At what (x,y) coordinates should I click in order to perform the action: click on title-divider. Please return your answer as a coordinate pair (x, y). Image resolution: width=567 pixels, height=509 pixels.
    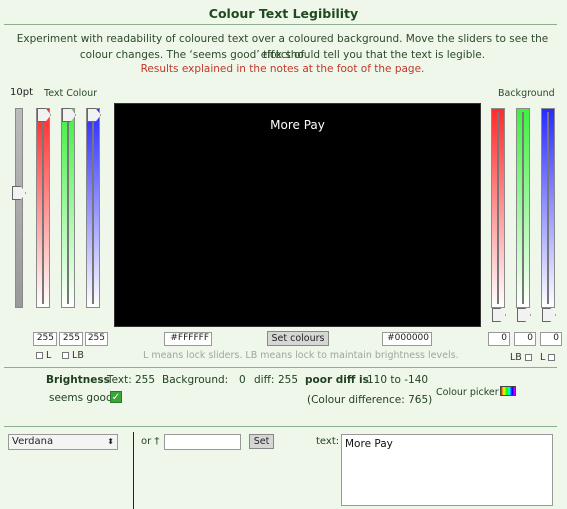
    Looking at the image, I should click on (280, 24).